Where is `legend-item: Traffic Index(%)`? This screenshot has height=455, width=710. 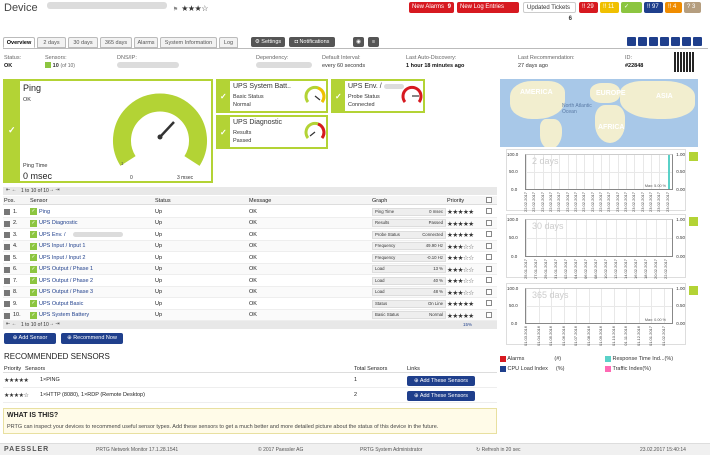 legend-item: Traffic Index(%) is located at coordinates (628, 369).